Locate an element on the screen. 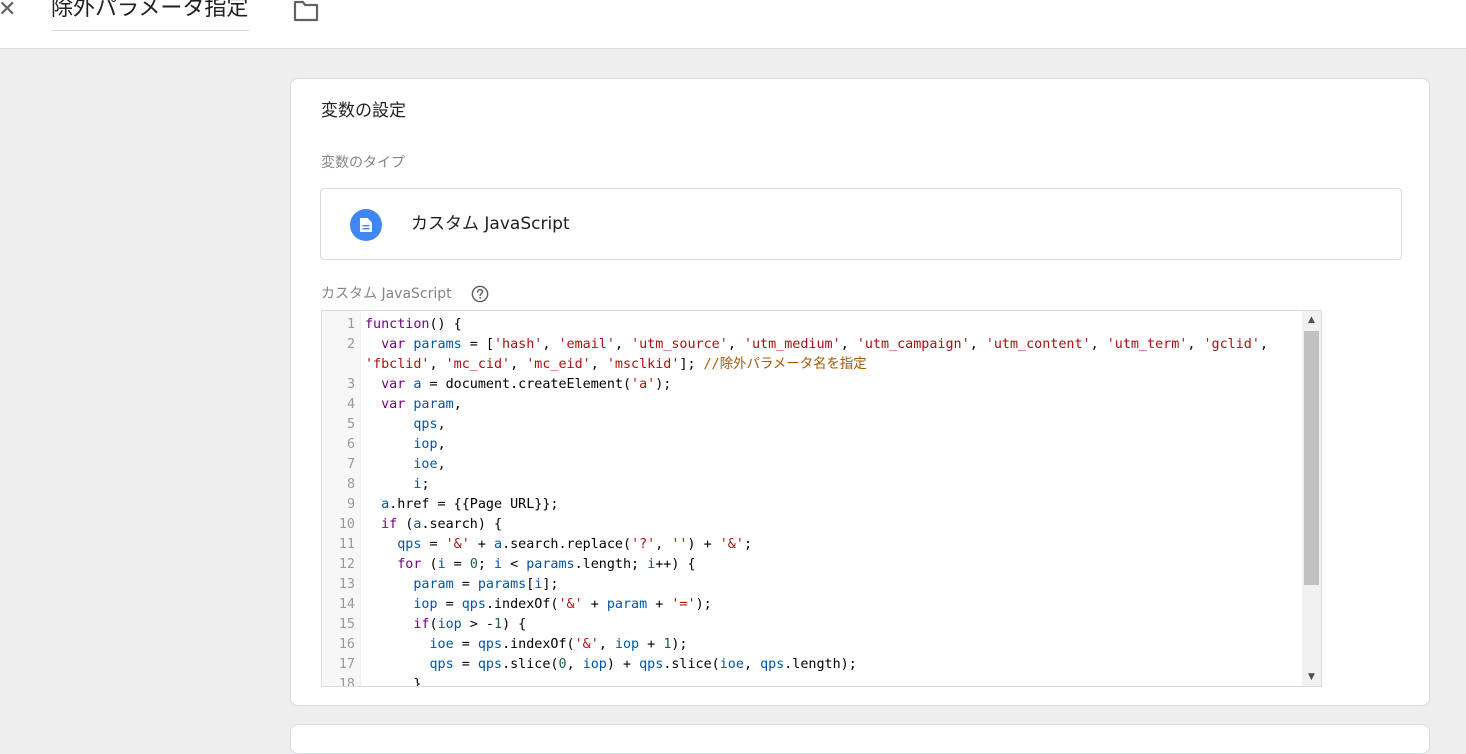 The height and width of the screenshot is (754, 1466). code-line: 3 var a = document.createElement('a'); is located at coordinates (812, 385).